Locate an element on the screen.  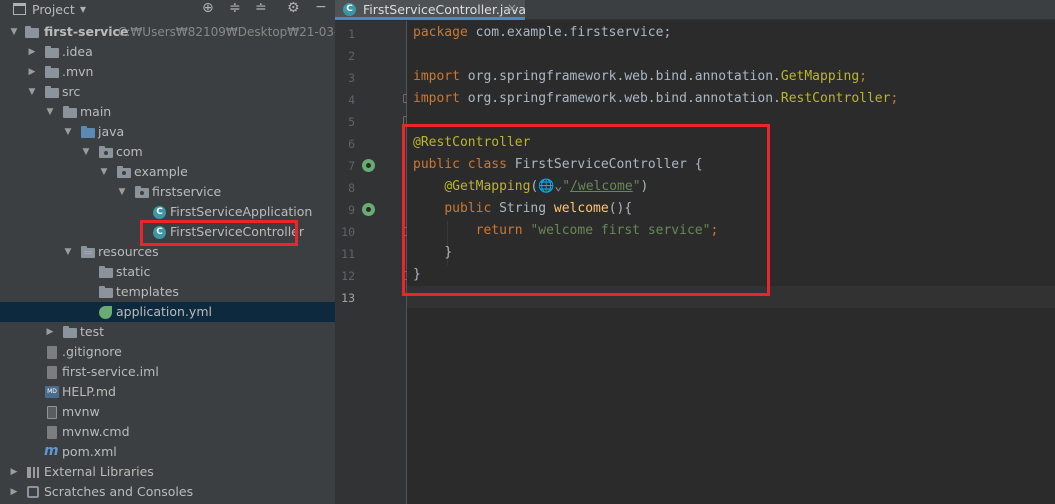
tab-first-service-controller: C FirstServiceController.java × is located at coordinates (431, 10).